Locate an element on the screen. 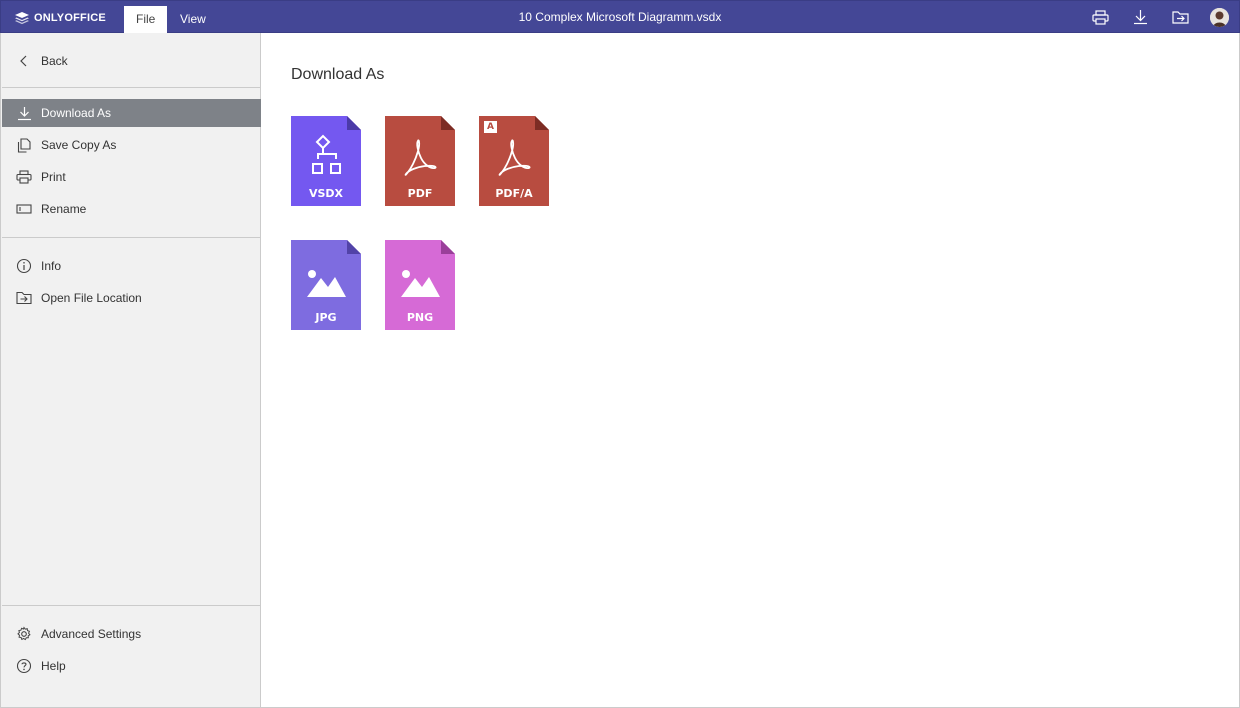 This screenshot has width=1240, height=708. format-jpg-button: JPG is located at coordinates (326, 285).